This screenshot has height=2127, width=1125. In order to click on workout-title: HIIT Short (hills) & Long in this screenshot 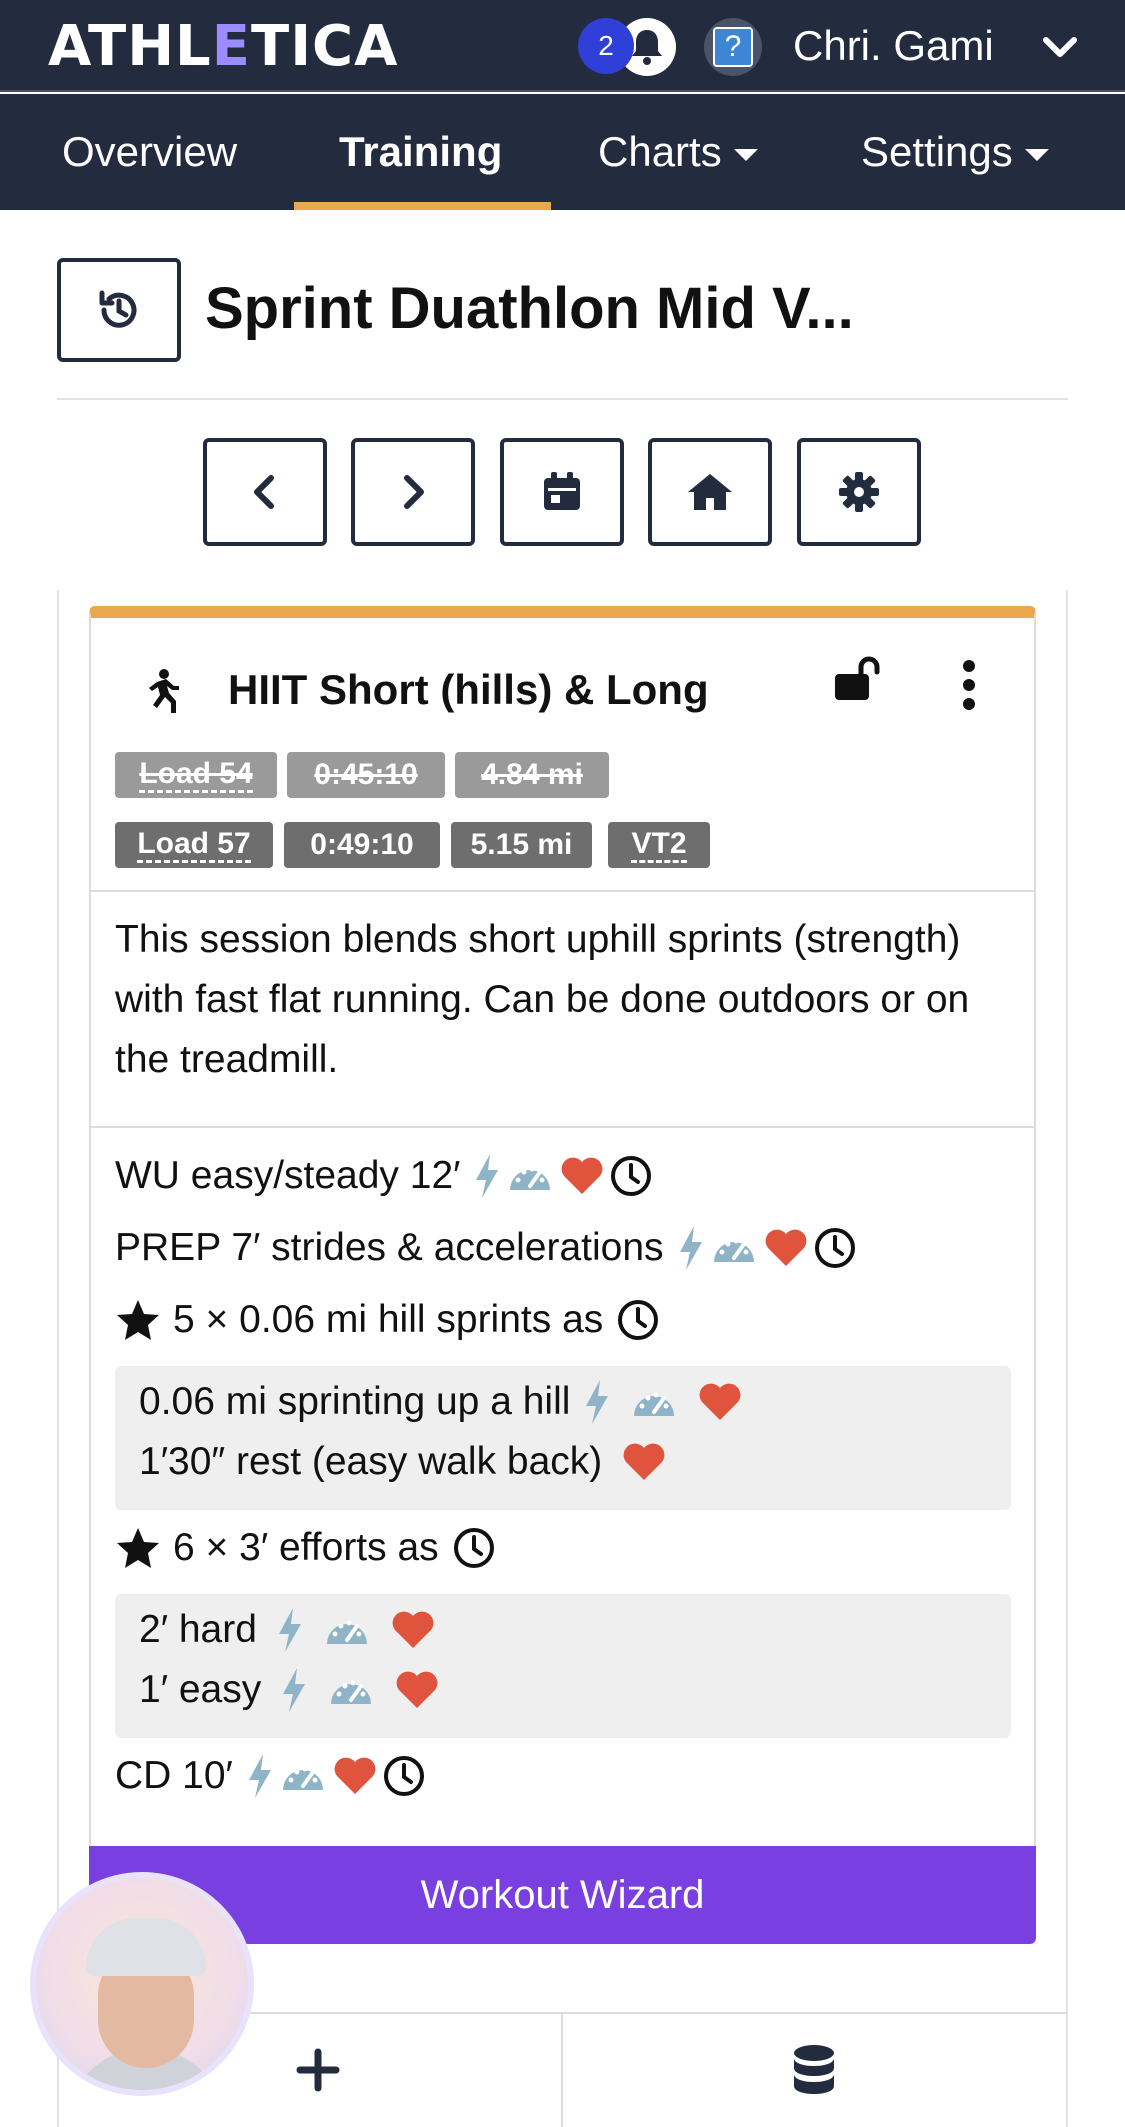, I will do `click(468, 689)`.